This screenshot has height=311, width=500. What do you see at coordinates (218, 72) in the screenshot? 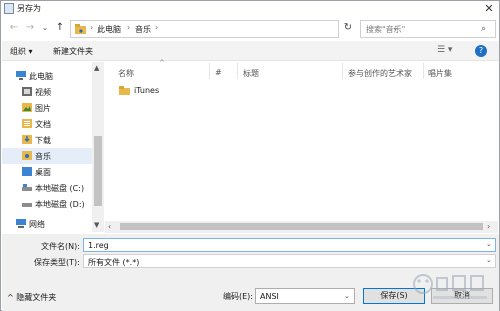
I see `column-header-number: #` at bounding box center [218, 72].